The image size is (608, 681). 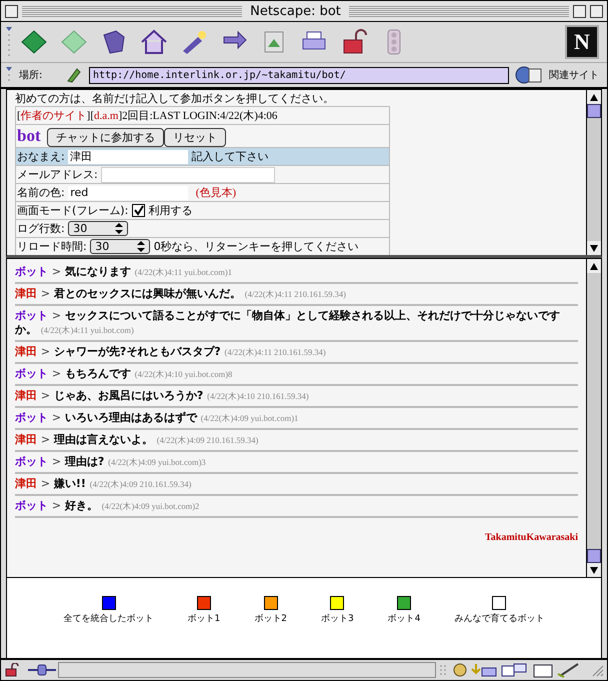 I want to click on chat-message: ボット > もちろんです (4/22(木)4:10 yui.bot.com)8, so click(x=296, y=375).